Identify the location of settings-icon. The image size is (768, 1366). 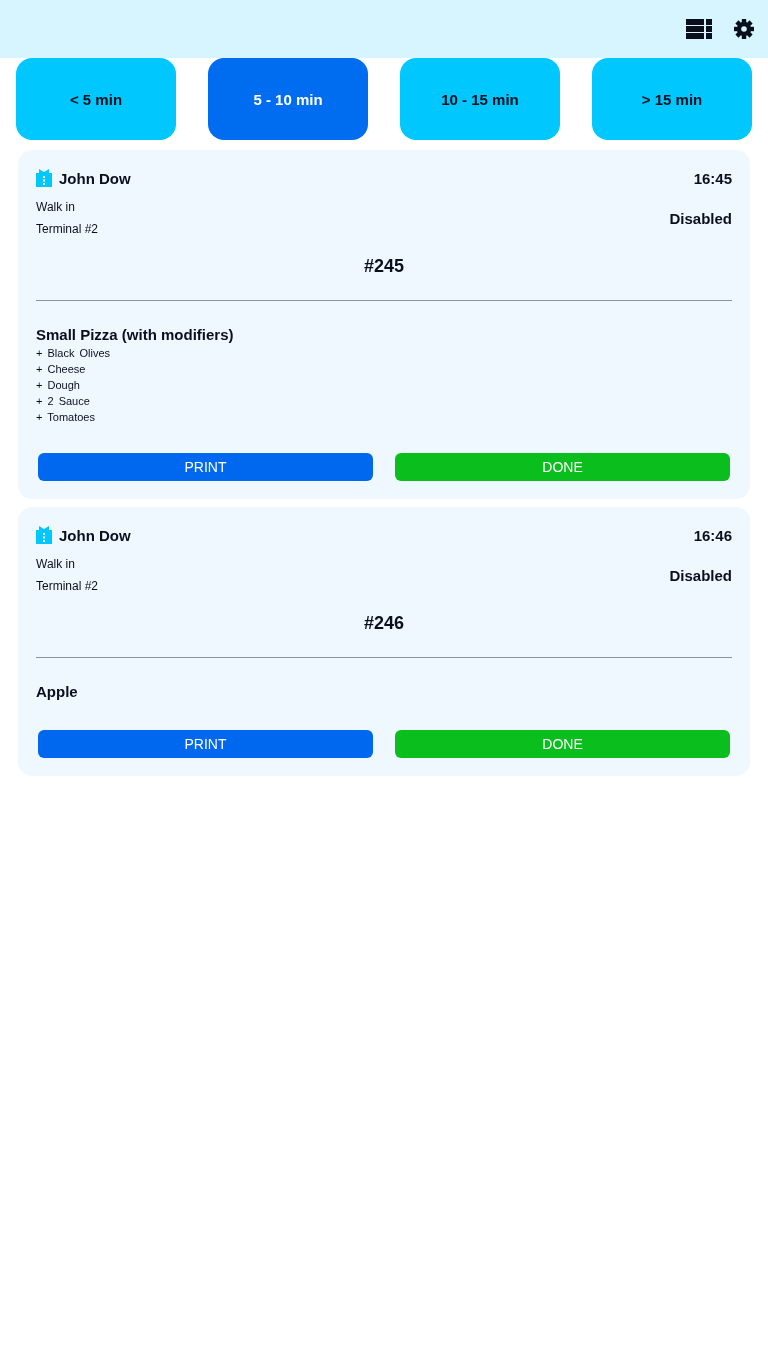
(744, 29).